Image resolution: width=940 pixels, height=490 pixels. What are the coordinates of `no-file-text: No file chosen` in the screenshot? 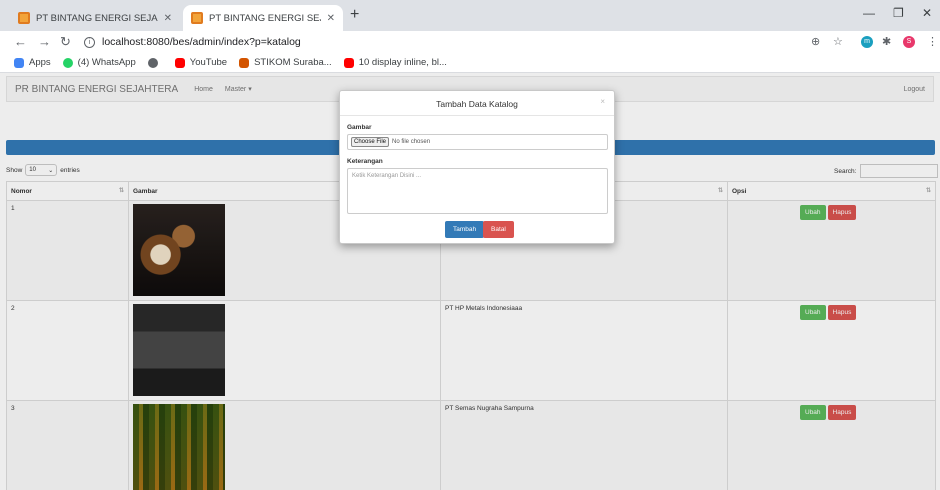 It's located at (411, 142).